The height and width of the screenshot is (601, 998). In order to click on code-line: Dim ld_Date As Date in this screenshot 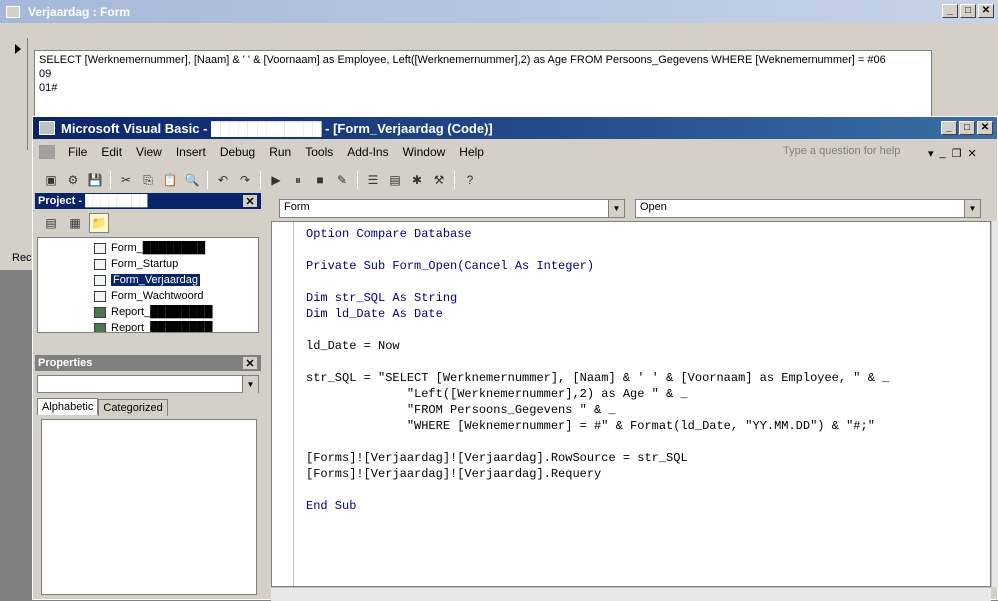, I will do `click(374, 314)`.